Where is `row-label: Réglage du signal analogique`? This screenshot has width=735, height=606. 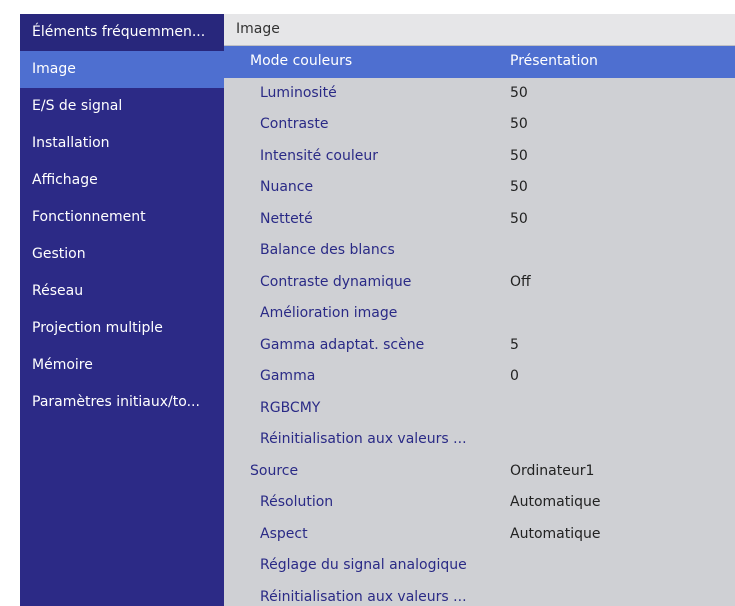 row-label: Réglage du signal analogique is located at coordinates (363, 565).